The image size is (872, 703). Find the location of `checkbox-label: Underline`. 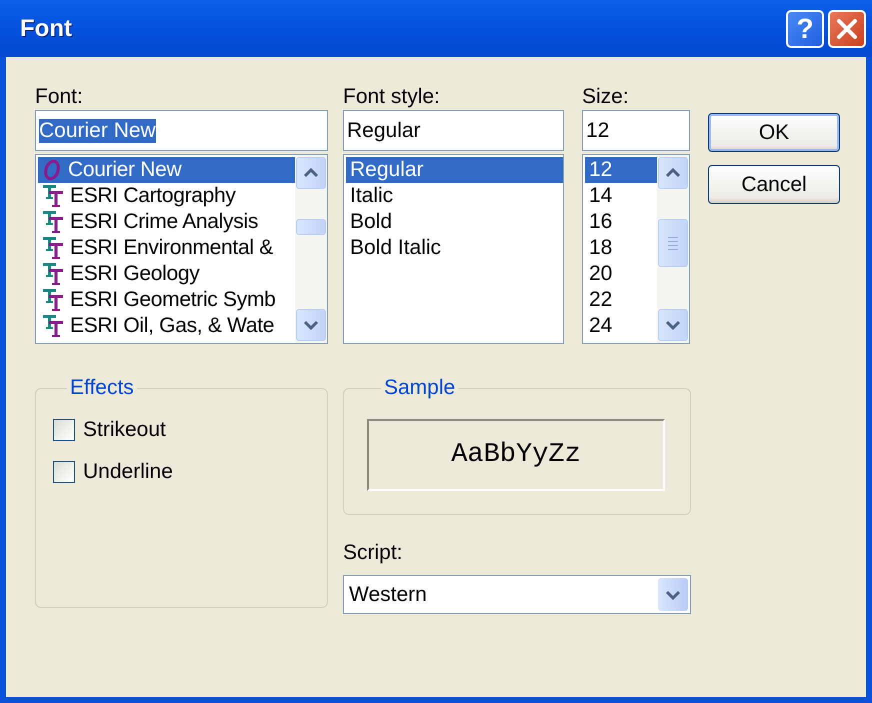

checkbox-label: Underline is located at coordinates (128, 472).